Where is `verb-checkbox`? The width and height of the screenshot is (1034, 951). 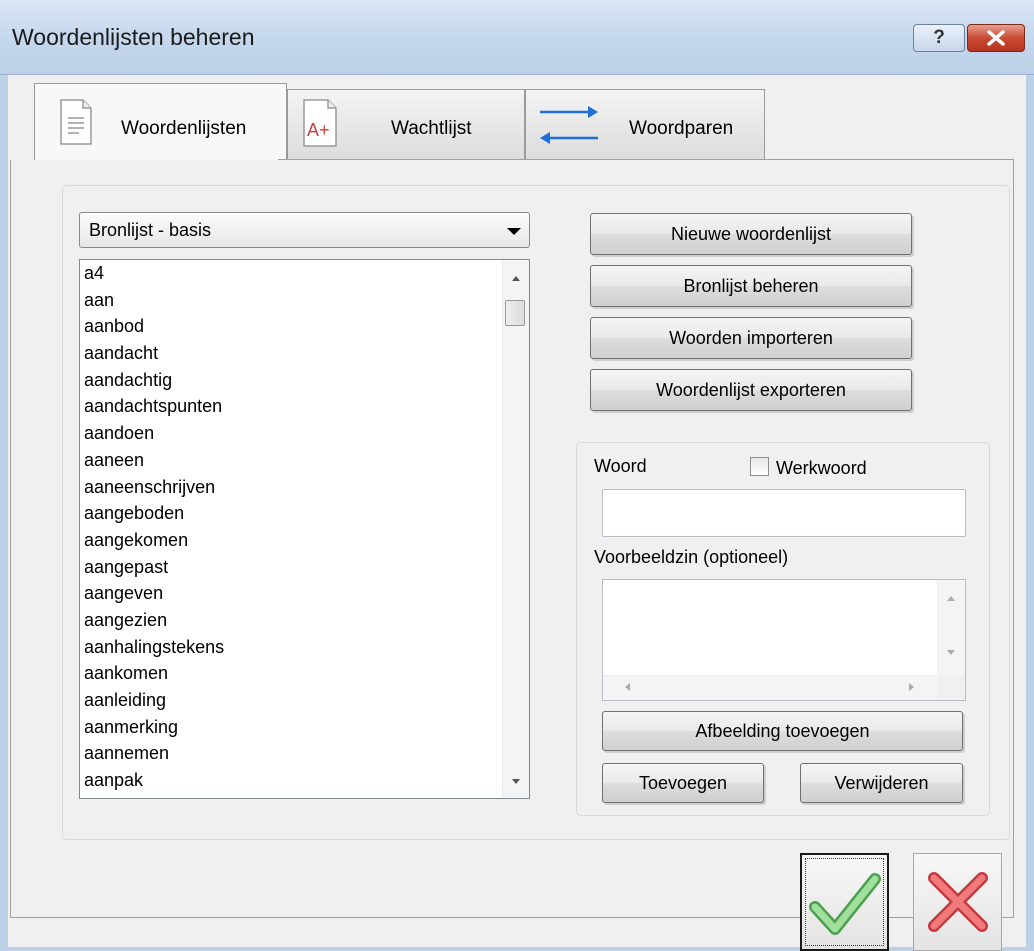 verb-checkbox is located at coordinates (759, 466).